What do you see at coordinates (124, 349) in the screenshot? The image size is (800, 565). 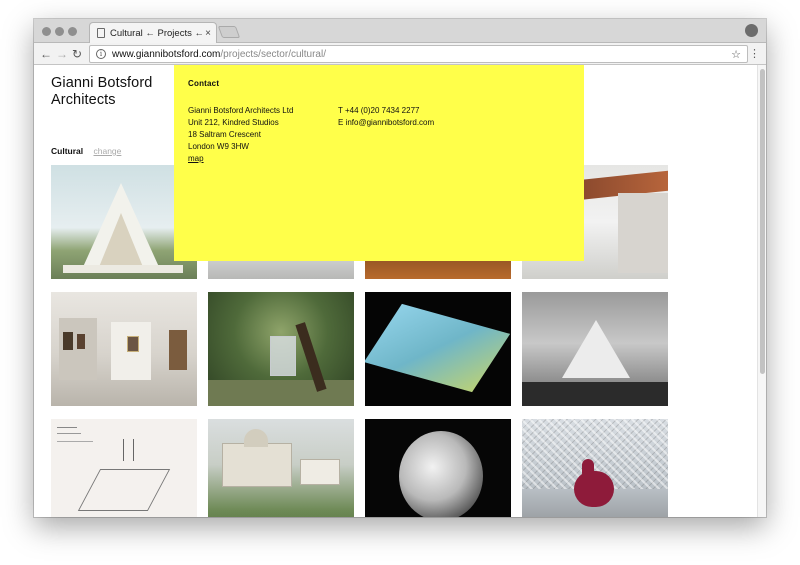 I see `project-thumbnail-gallery-interior` at bounding box center [124, 349].